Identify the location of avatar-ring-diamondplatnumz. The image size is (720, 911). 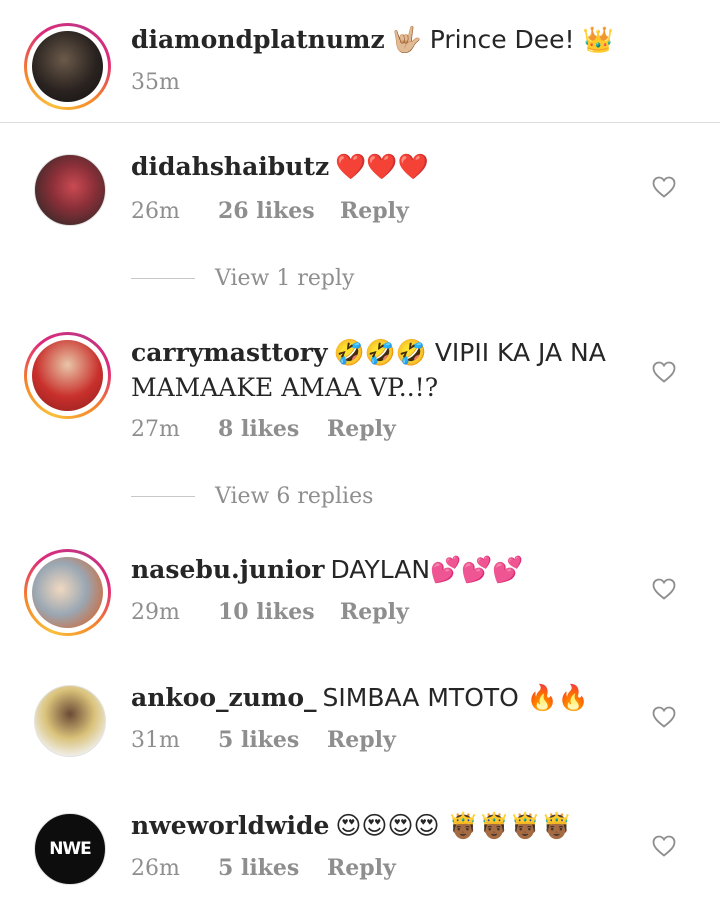
(67, 66).